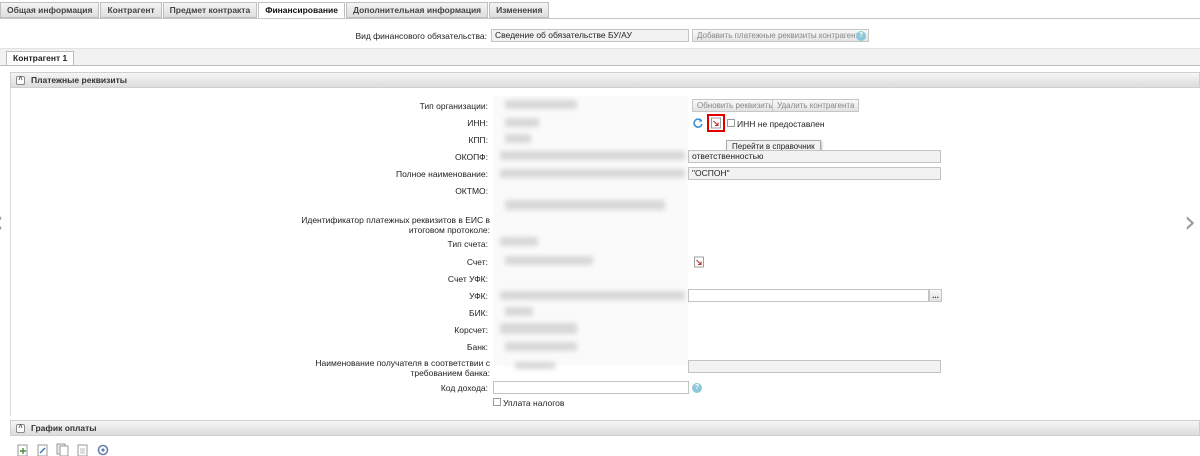 The image size is (1200, 456). What do you see at coordinates (64, 428) in the screenshot?
I see `payment-schedule-title: График оплаты` at bounding box center [64, 428].